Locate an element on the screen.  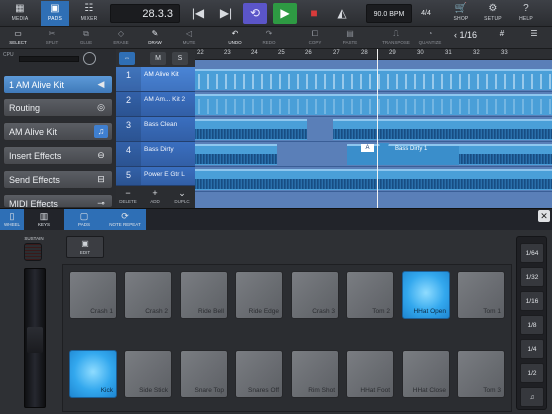
drum-pad: Ride Edge is located at coordinates (259, 295).